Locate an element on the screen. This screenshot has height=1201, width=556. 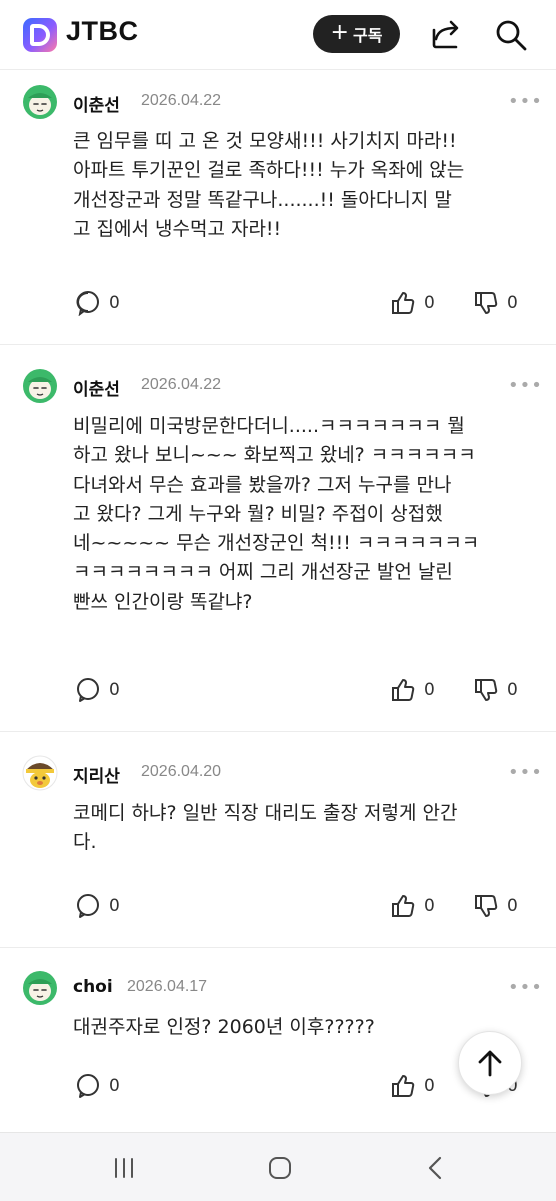
brand-name: JTBC is located at coordinates (102, 31).